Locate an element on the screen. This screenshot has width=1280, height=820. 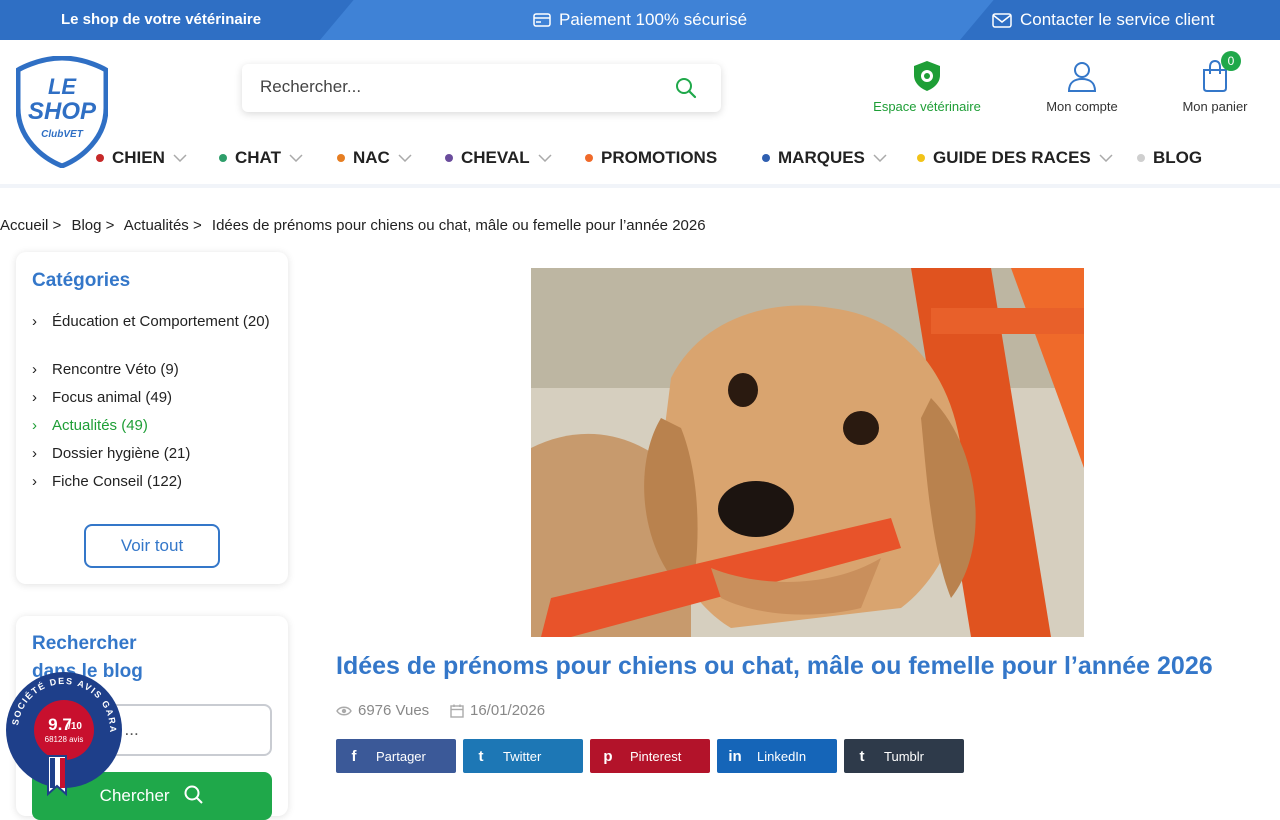
contact-link: Contacter le service client is located at coordinates (1103, 20).